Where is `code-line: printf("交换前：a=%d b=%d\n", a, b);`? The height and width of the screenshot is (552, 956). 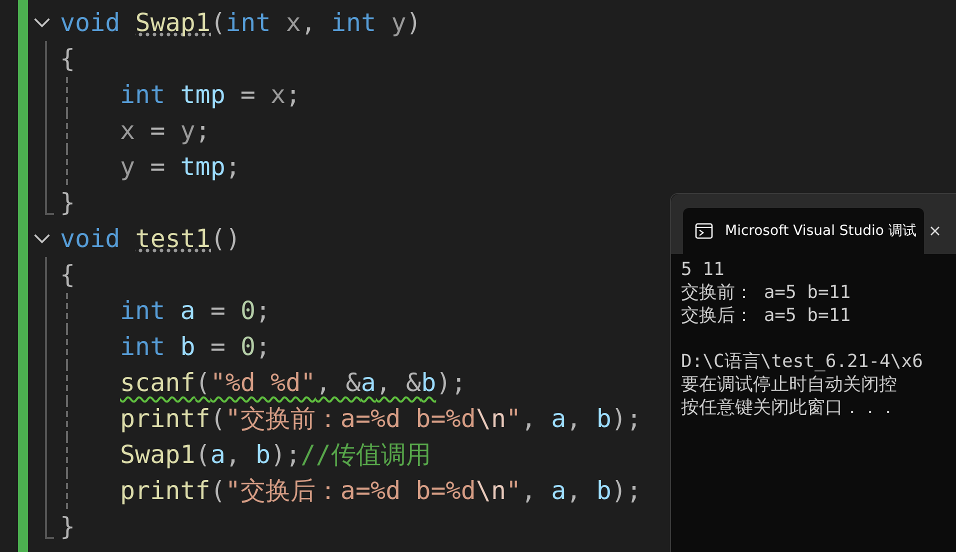 code-line: printf("交换前：a=%d b=%d\n", a, b); is located at coordinates (381, 419).